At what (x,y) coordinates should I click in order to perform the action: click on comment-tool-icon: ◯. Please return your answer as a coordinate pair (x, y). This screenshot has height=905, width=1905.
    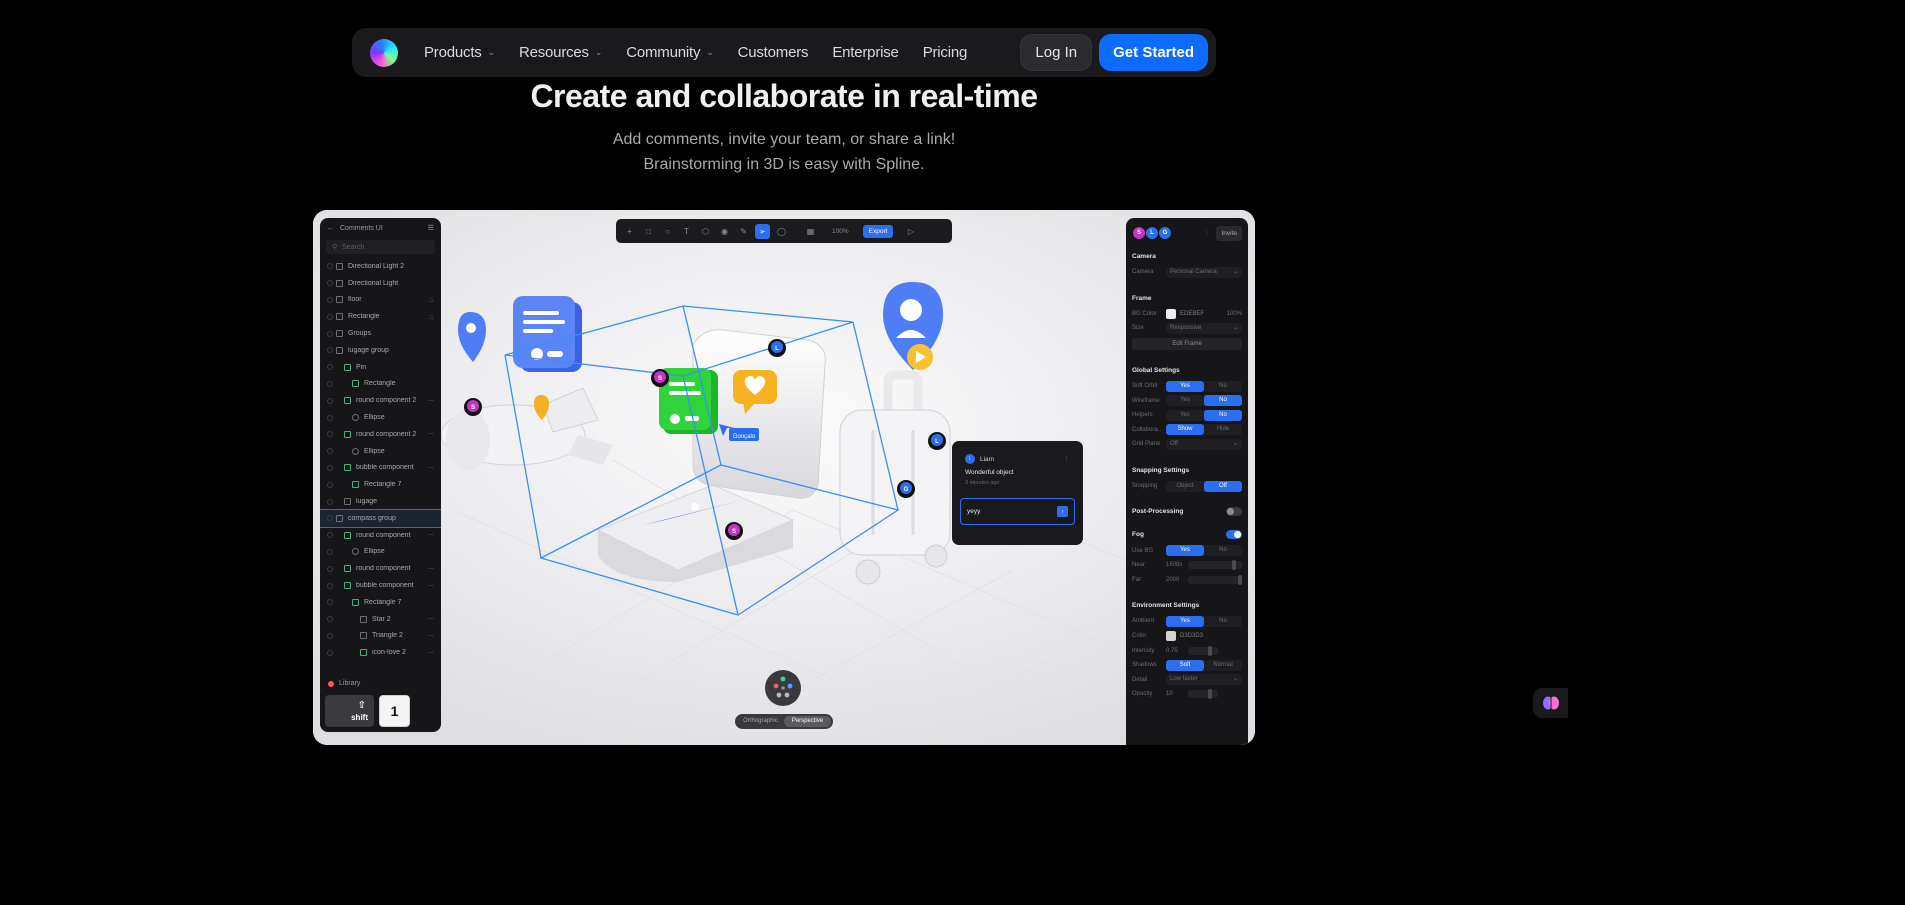
    Looking at the image, I should click on (781, 231).